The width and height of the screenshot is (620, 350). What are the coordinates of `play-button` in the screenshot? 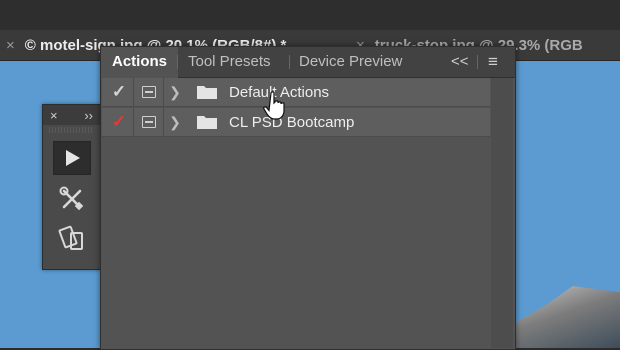 It's located at (71, 158).